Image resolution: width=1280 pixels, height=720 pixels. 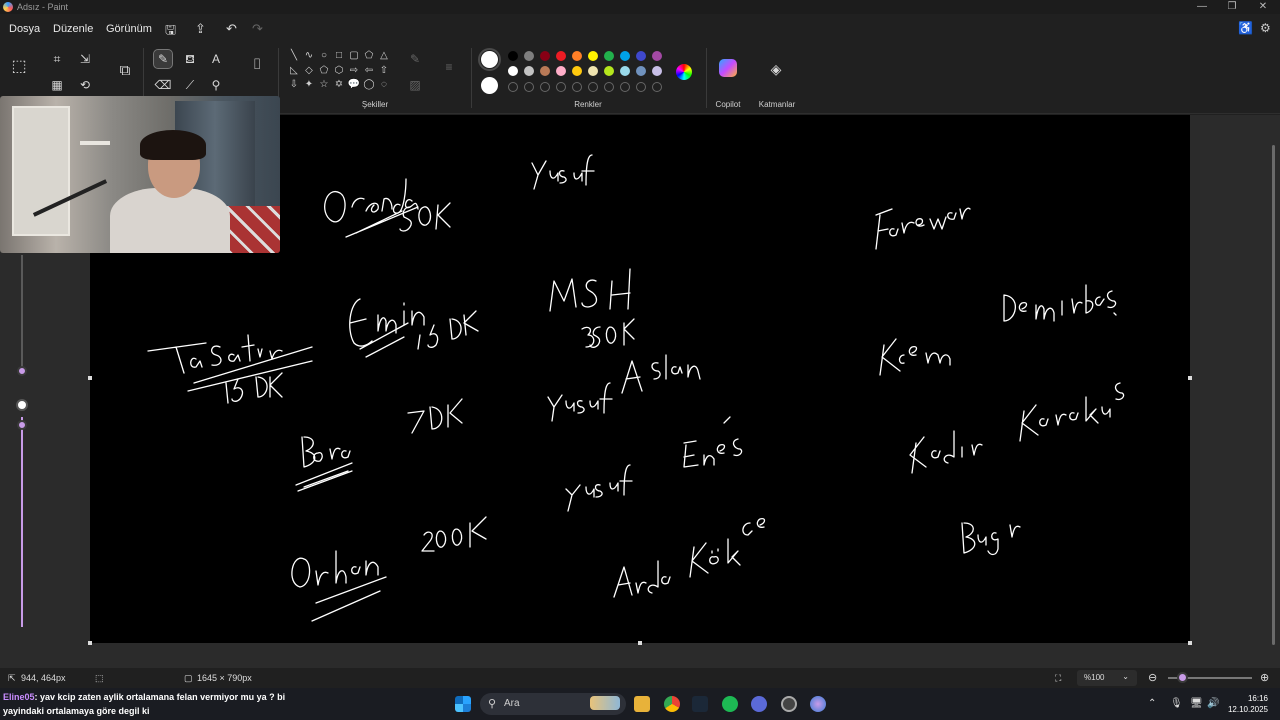 I want to click on microphone-icon: 🎙, so click(x=1176, y=703).